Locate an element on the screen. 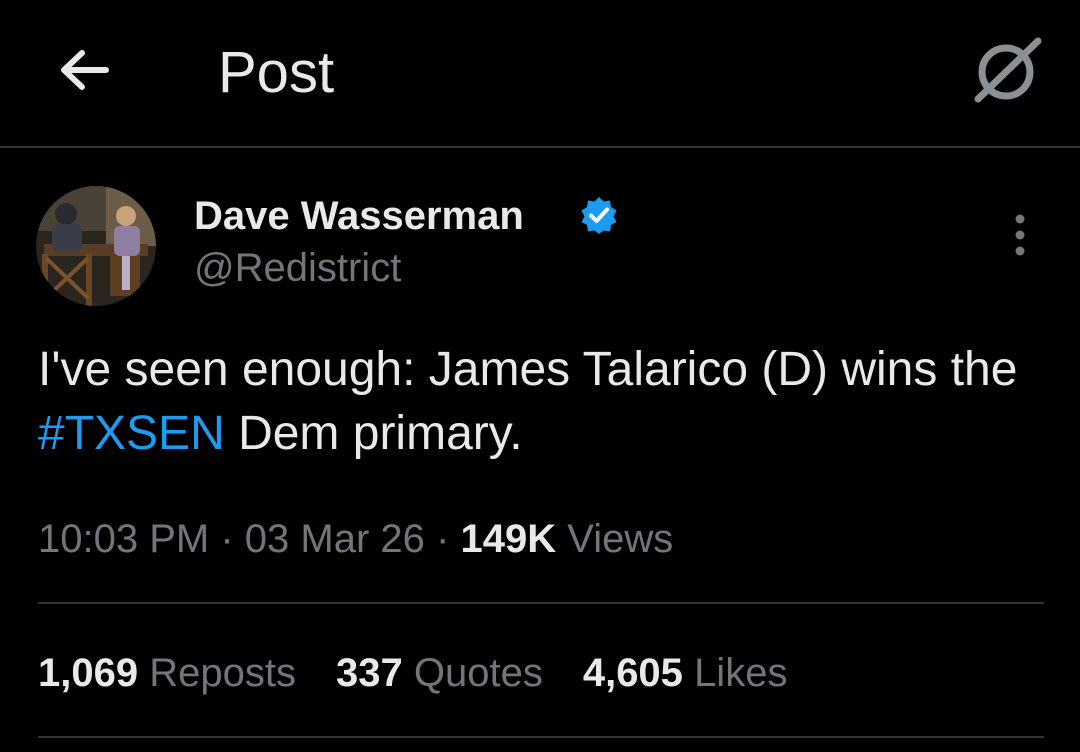 Image resolution: width=1080 pixels, height=752 pixels. quotes-count: 337 is located at coordinates (369, 673).